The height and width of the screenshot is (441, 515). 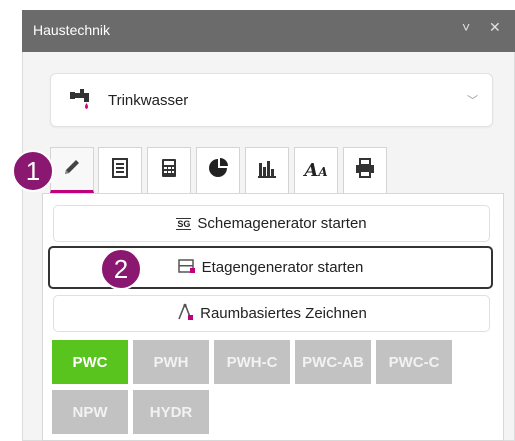 I want to click on schema-generator-button: SG Schemagenerator starten, so click(x=271, y=223).